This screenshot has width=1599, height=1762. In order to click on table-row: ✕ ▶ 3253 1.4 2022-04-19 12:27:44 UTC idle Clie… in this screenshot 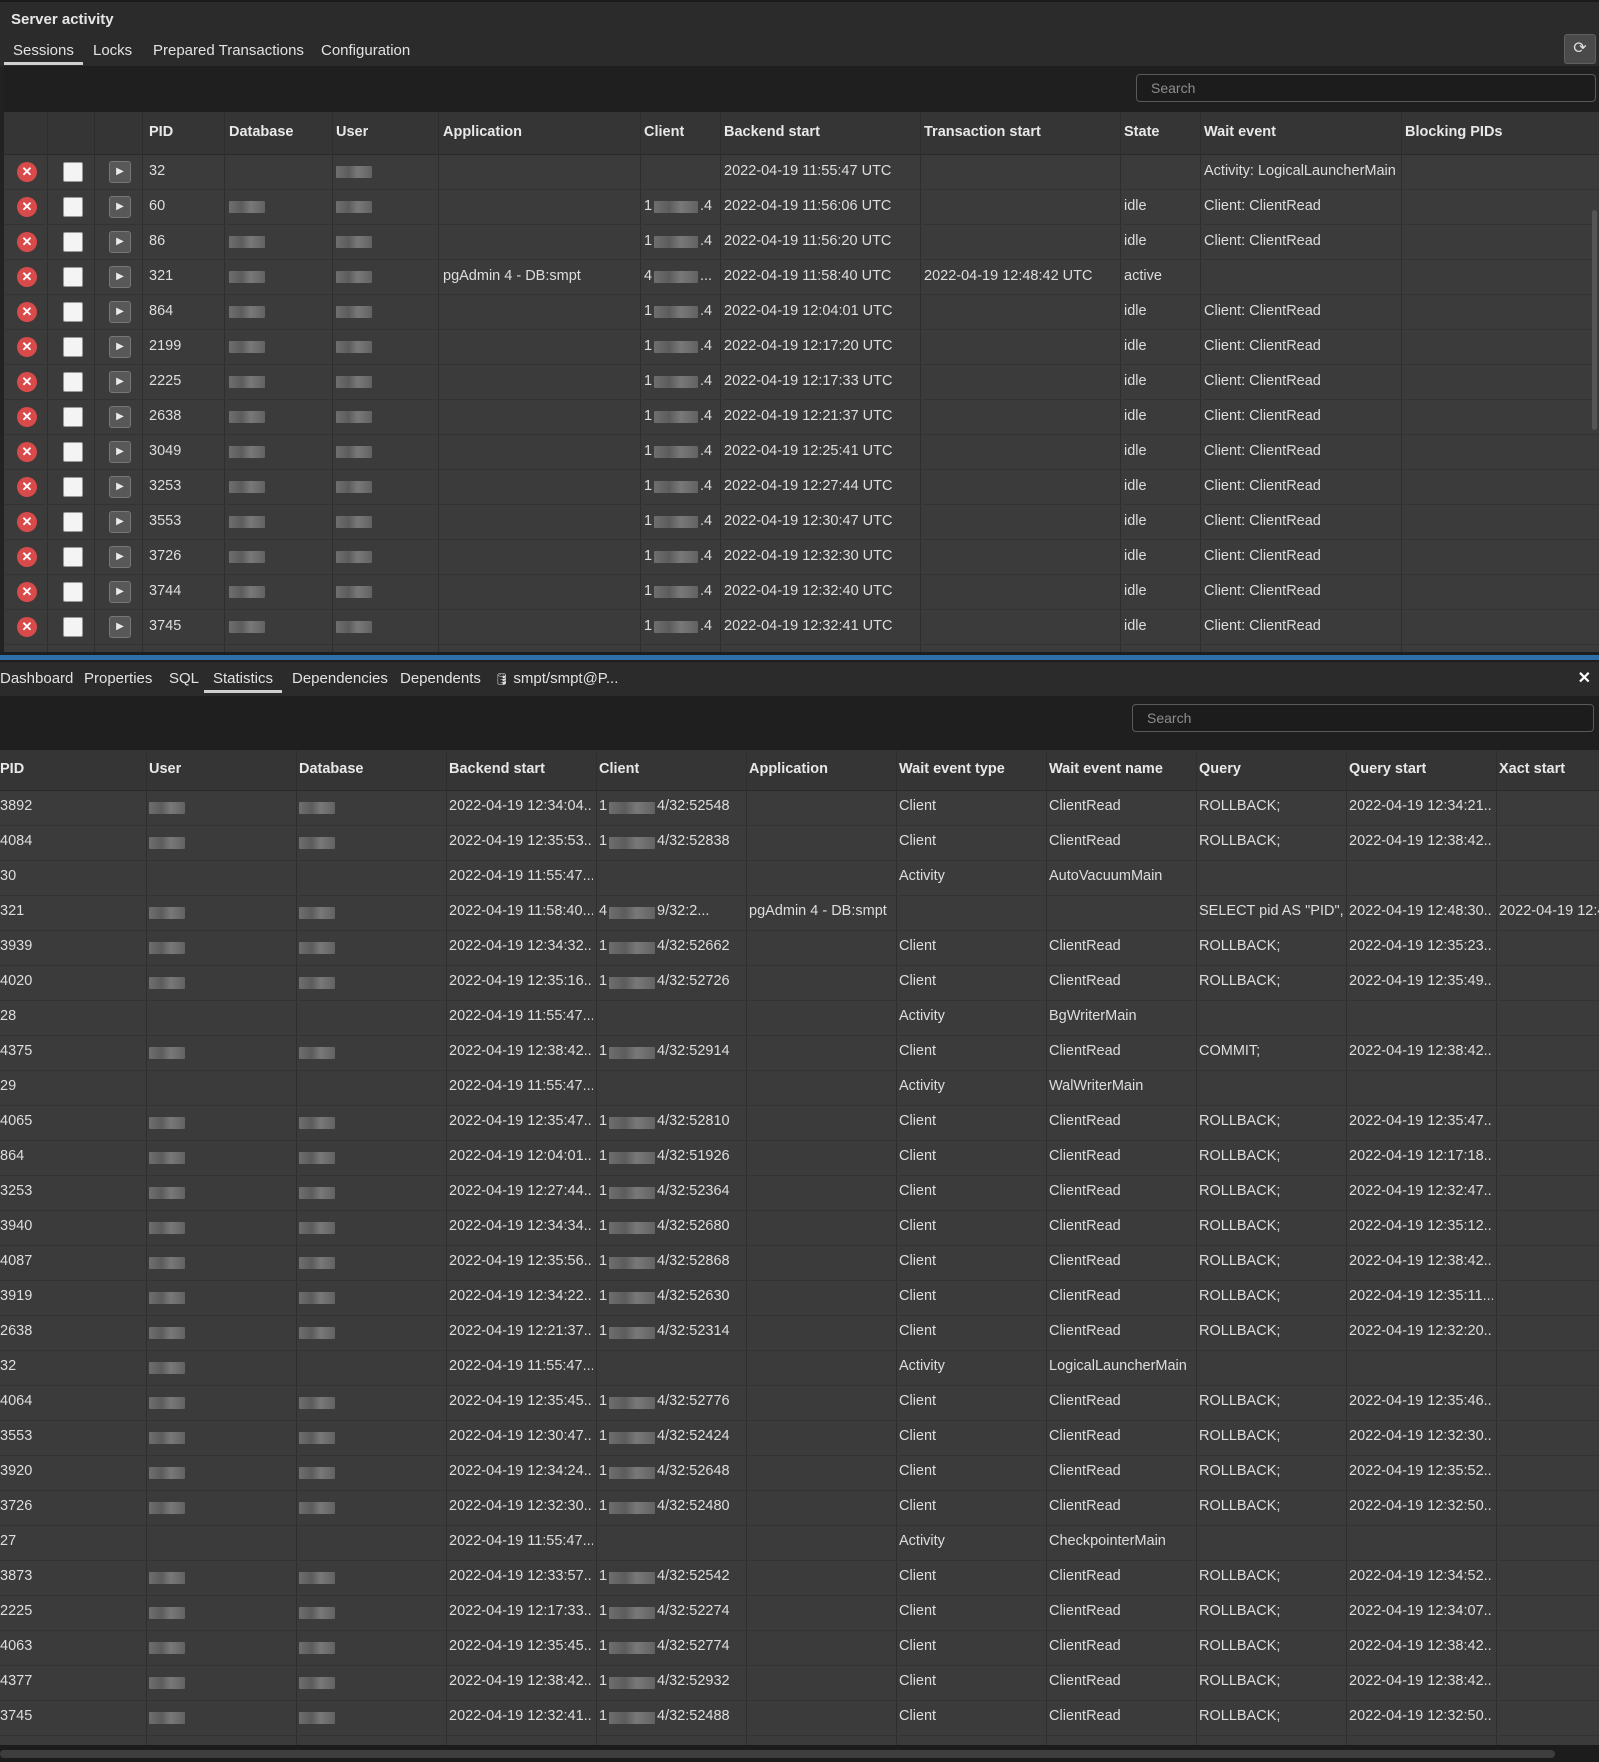, I will do `click(801, 487)`.